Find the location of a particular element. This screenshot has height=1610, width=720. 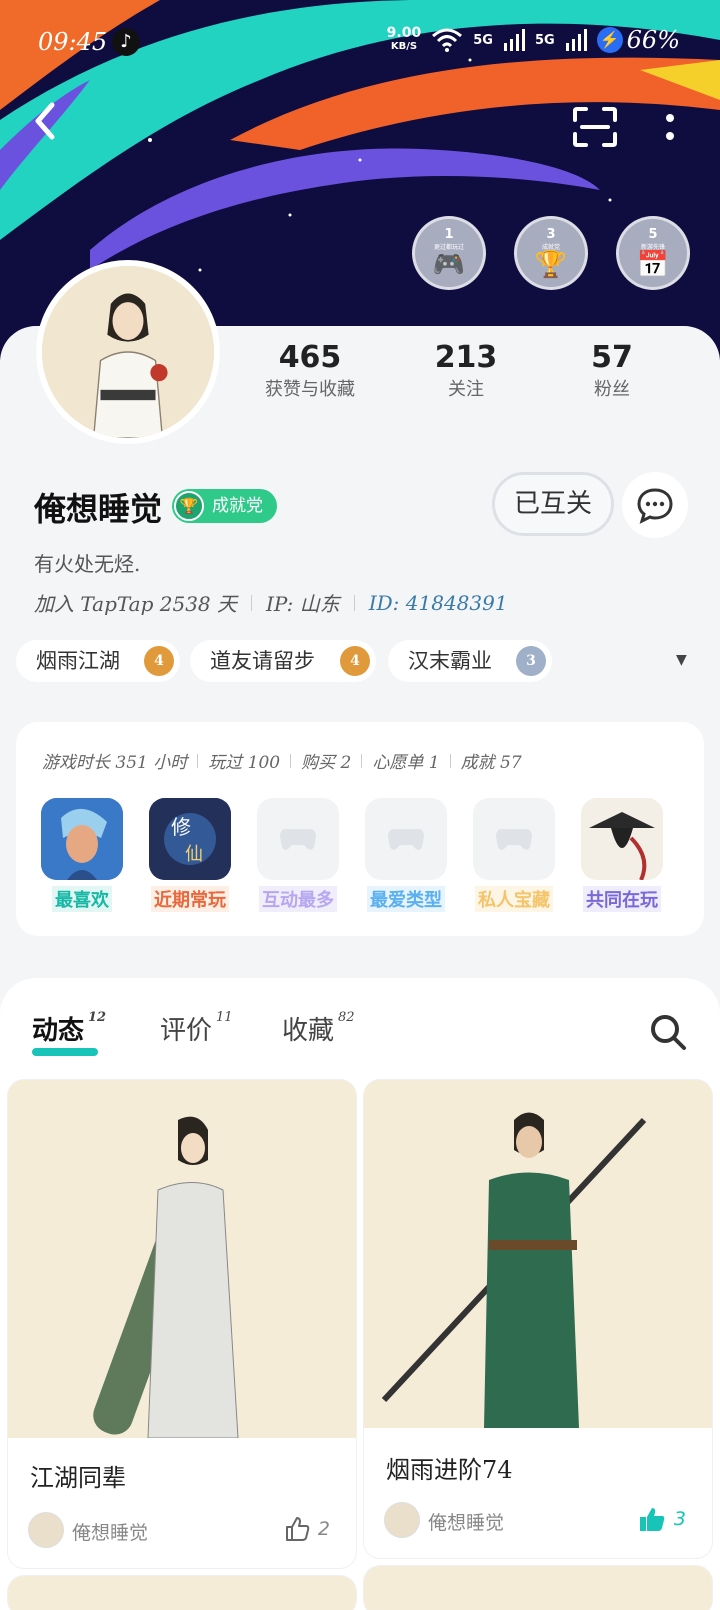

stat-following-label: 关注 is located at coordinates (466, 389).